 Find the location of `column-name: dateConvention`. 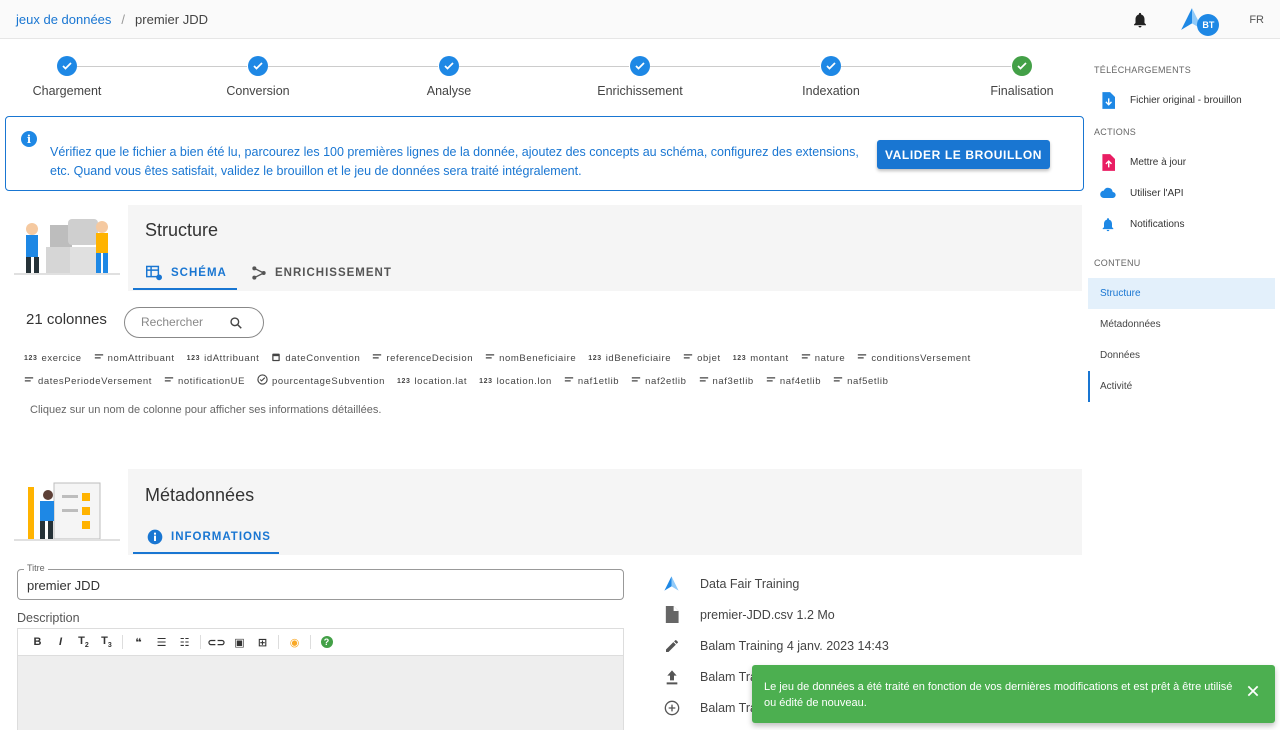

column-name: dateConvention is located at coordinates (323, 358).